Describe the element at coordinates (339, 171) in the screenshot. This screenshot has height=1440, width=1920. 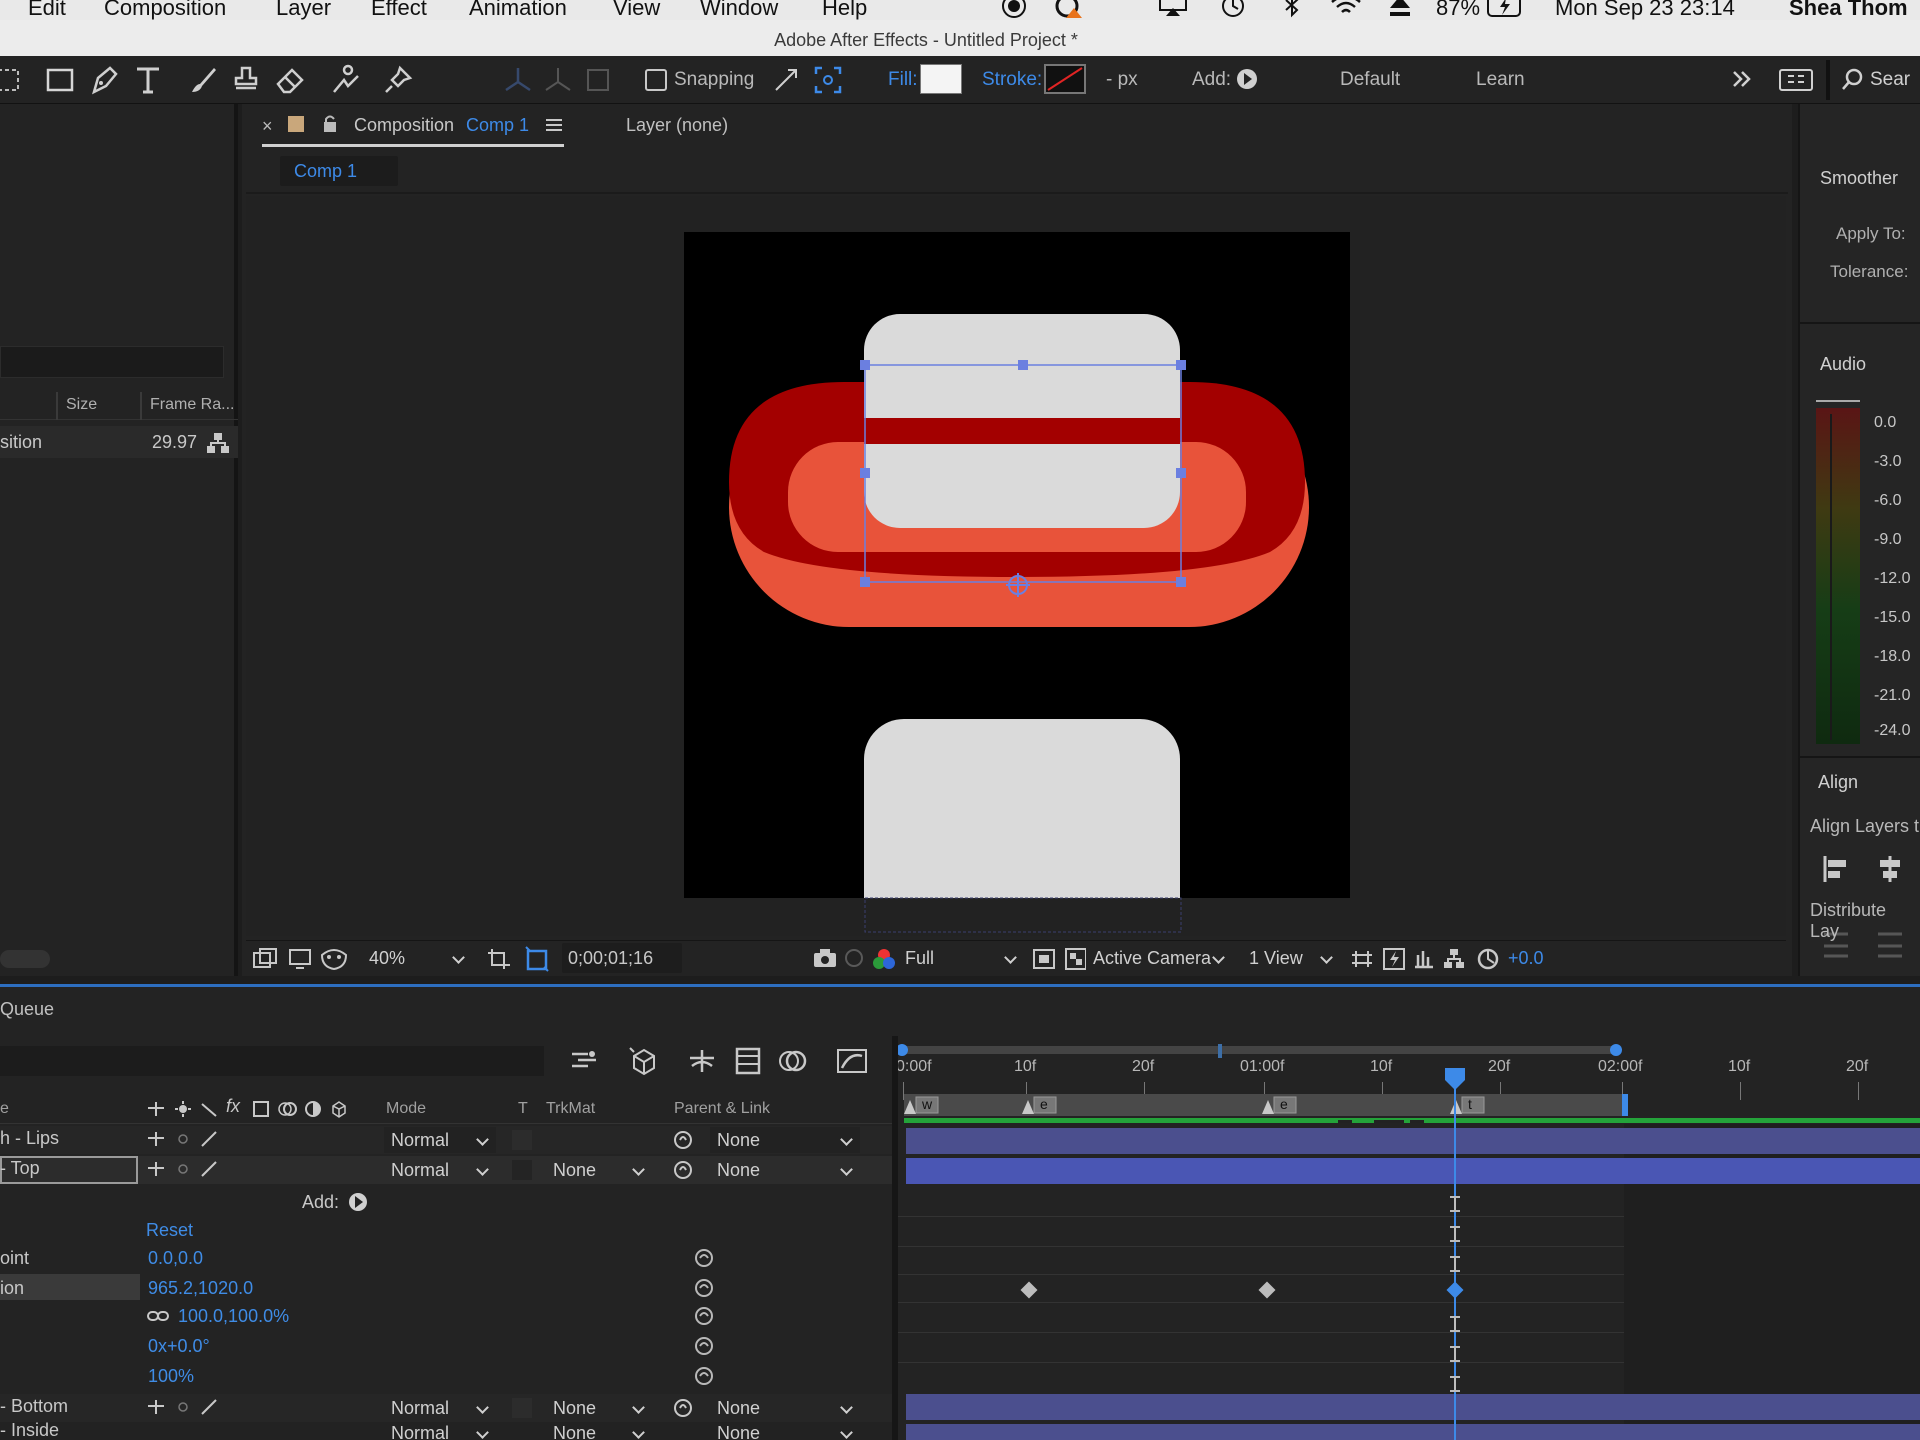
I see `comp-navigator-chip: Comp 1` at that location.